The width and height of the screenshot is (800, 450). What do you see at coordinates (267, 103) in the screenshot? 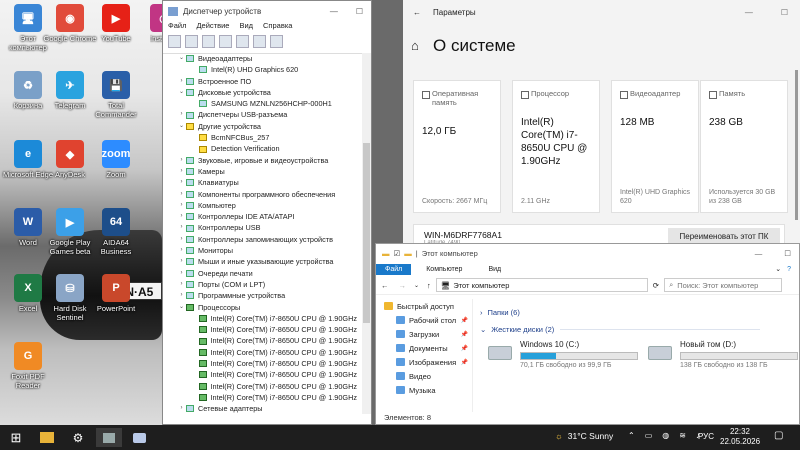
I see `device-item: SAMSUNG MZNLN256HCHP-000H1` at bounding box center [267, 103].